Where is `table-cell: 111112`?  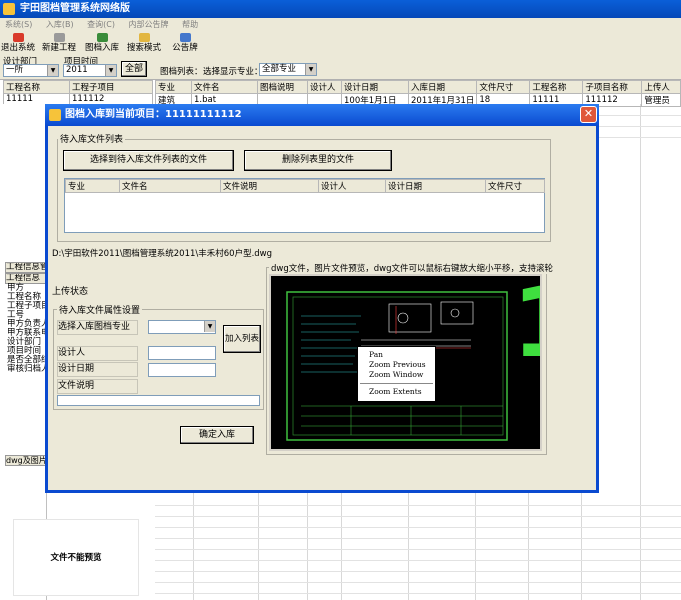
table-cell: 111112 is located at coordinates (111, 99).